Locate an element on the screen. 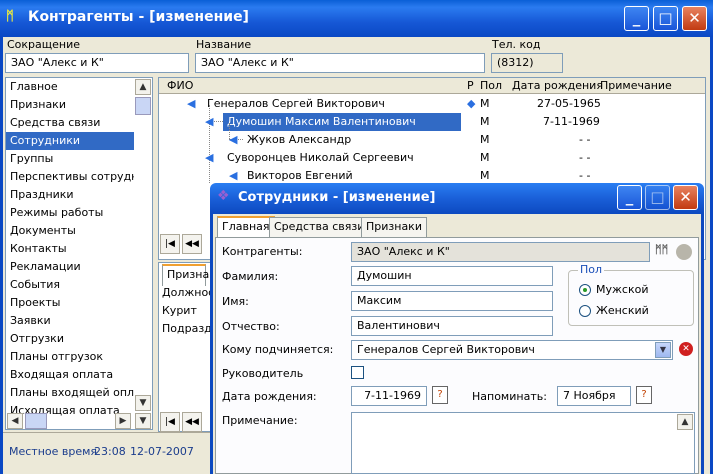 This screenshot has width=713, height=474. sidebar-item: Главное is located at coordinates (70, 87).